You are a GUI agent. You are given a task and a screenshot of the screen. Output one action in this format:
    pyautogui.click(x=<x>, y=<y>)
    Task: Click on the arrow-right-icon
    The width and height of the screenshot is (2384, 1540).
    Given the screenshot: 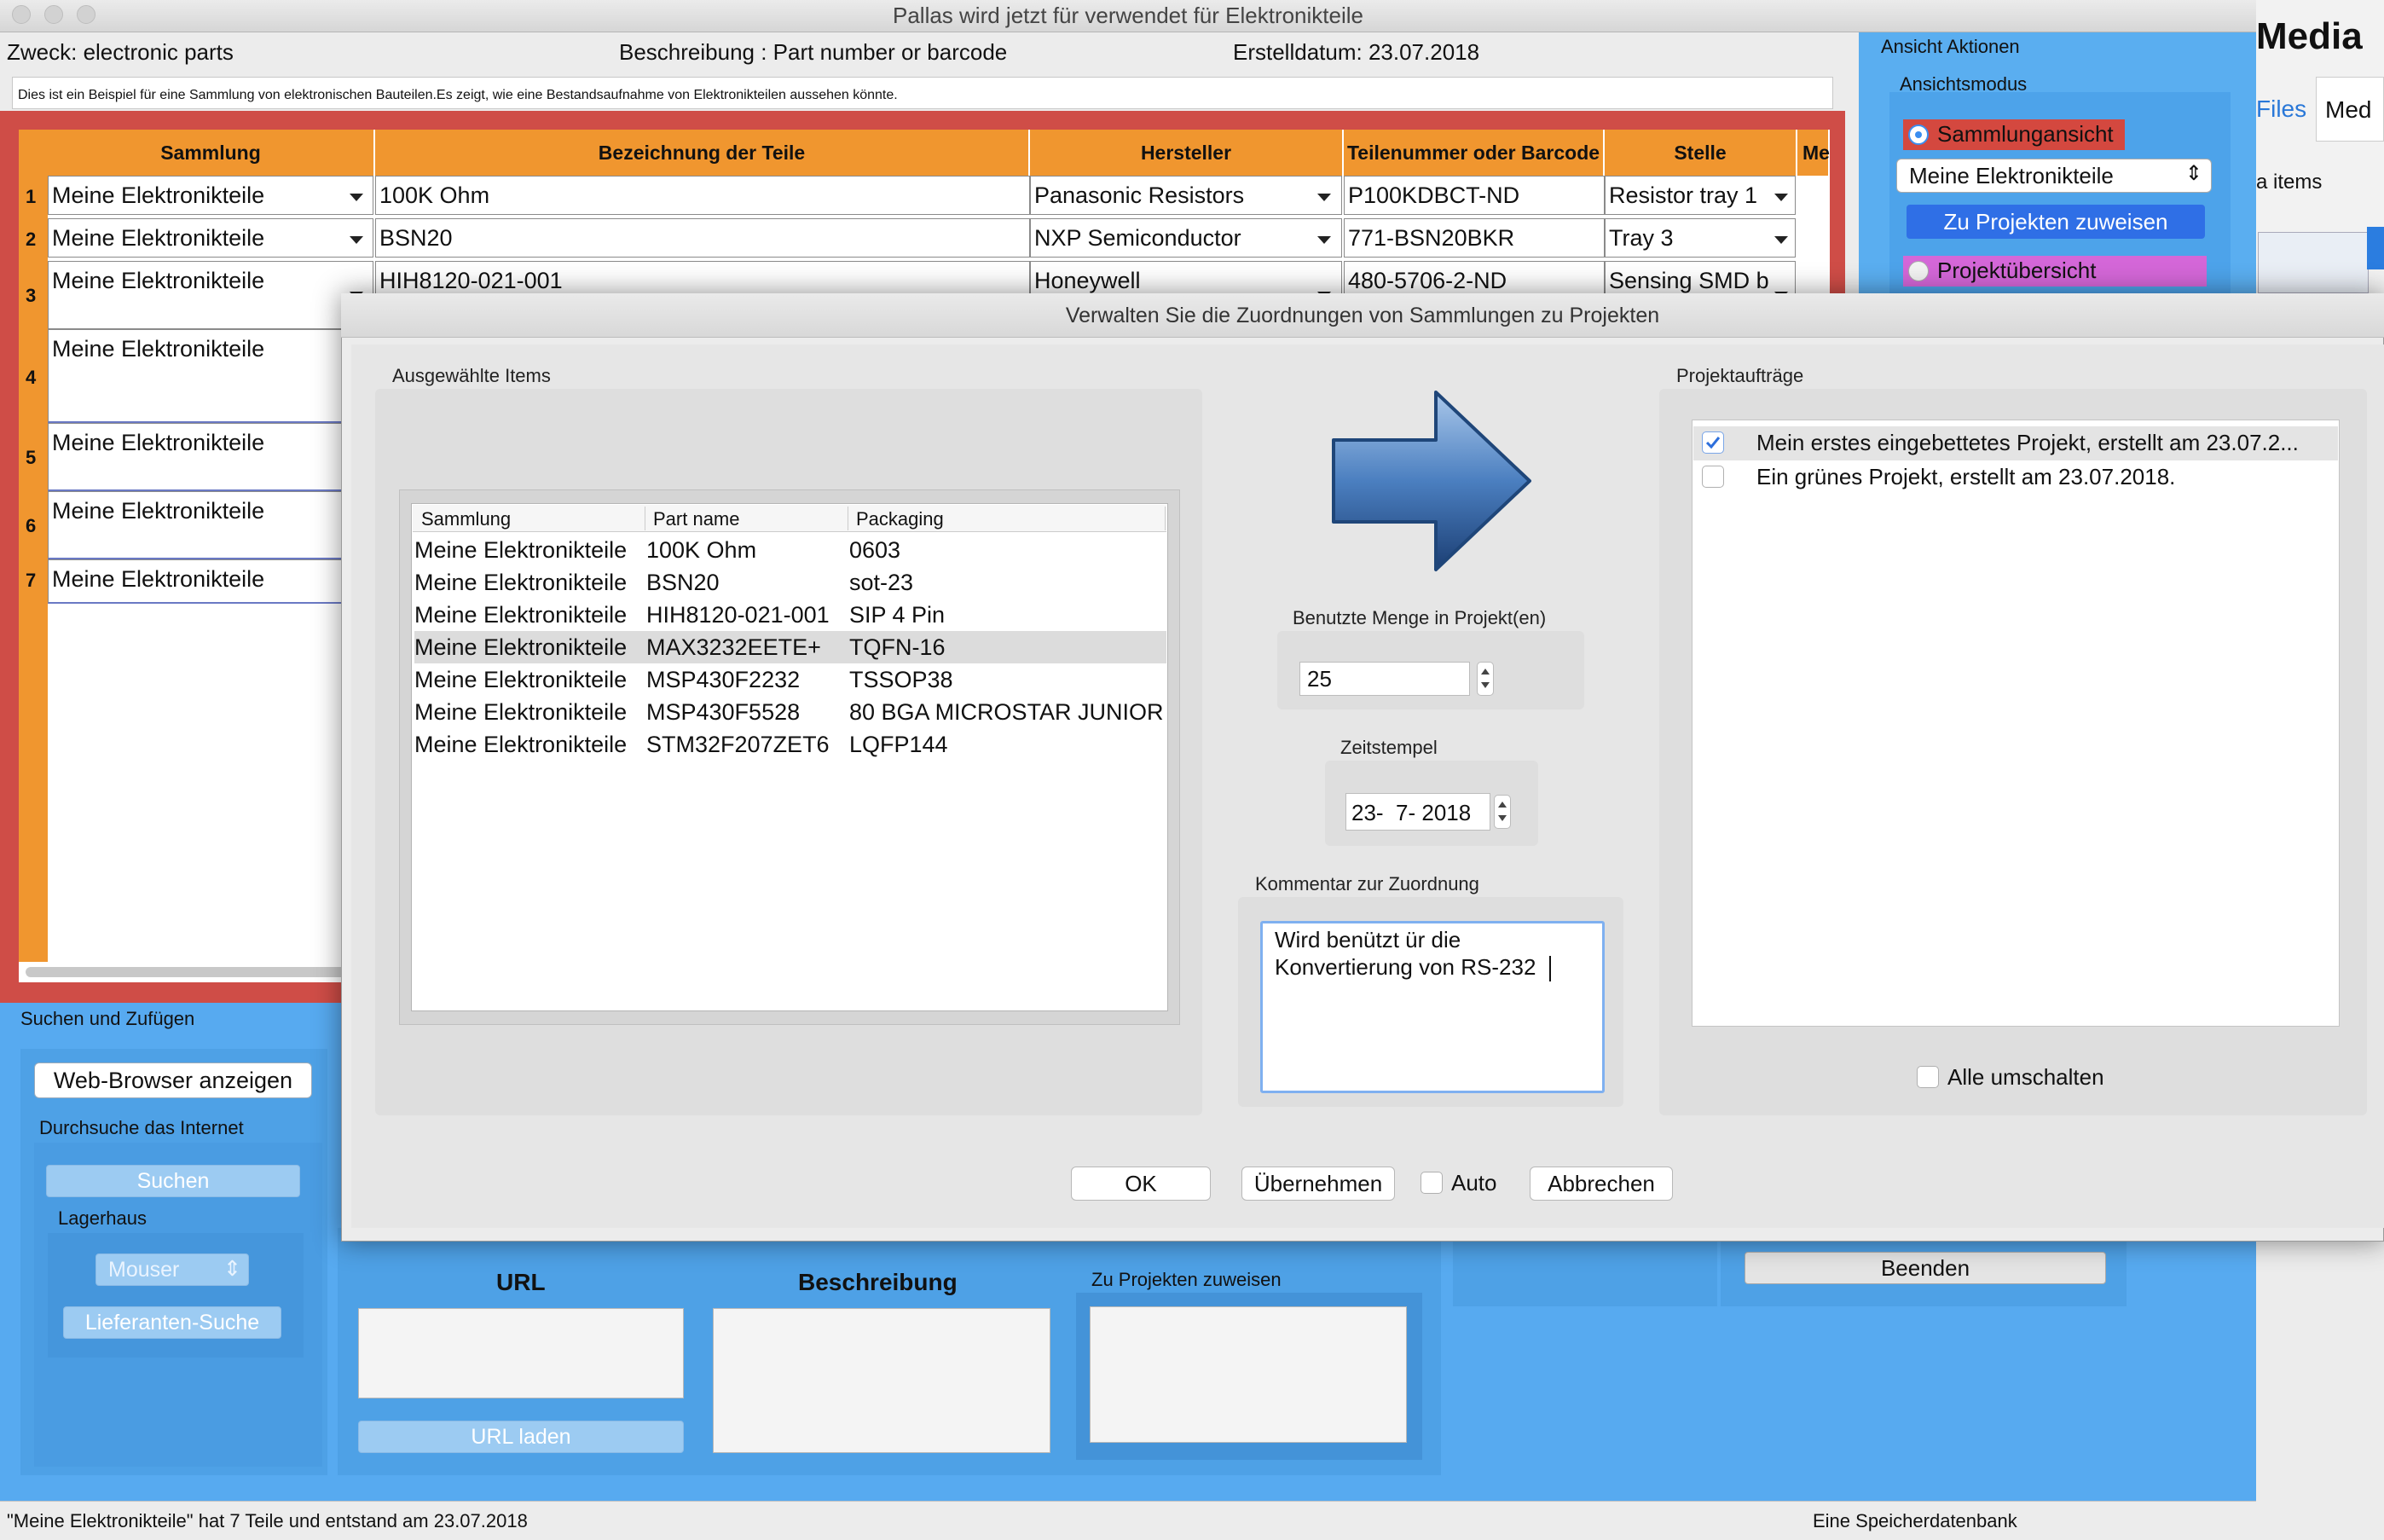 What is the action you would take?
    pyautogui.click(x=1431, y=481)
    